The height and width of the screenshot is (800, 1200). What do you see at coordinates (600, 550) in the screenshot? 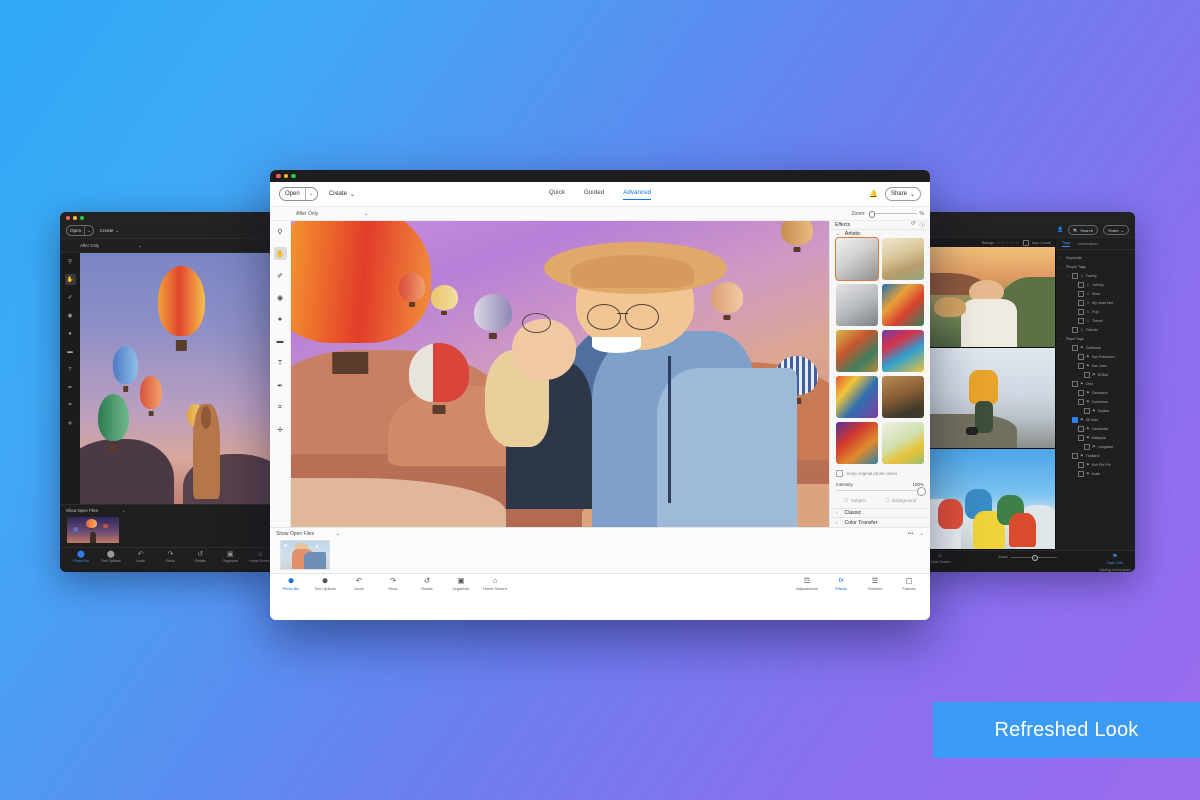
I see `photo-bin: Show Open Files ⌄ ••• ⌄` at bounding box center [600, 550].